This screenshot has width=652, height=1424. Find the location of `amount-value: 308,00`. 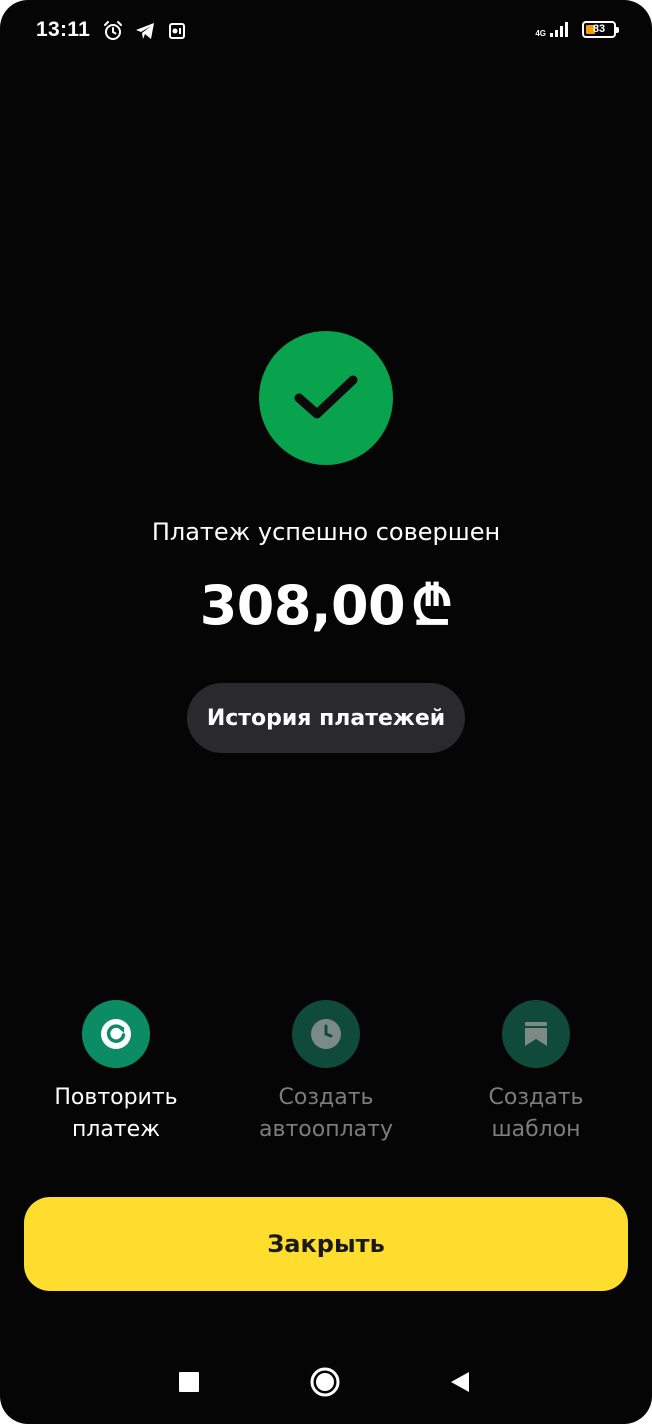

amount-value: 308,00 is located at coordinates (302, 605).